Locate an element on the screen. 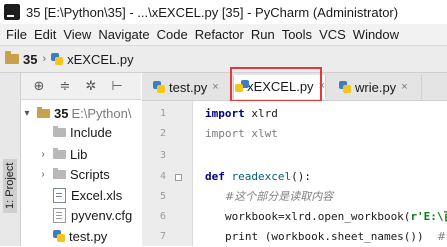  pycharm-app-icon is located at coordinates (12, 12).